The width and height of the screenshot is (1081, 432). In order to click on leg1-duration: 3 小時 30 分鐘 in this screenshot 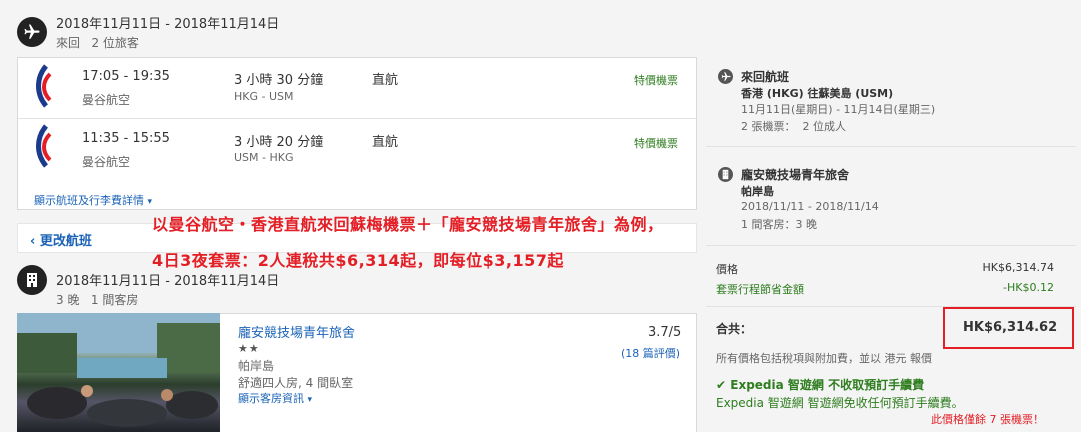, I will do `click(279, 80)`.